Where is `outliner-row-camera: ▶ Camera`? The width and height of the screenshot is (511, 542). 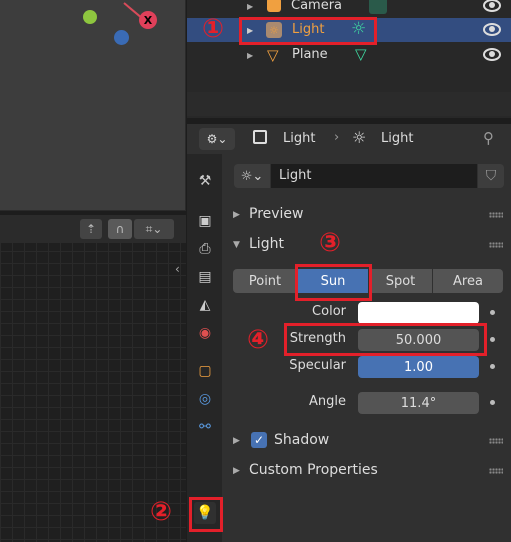
outliner-row-camera: ▶ Camera is located at coordinates (349, 9).